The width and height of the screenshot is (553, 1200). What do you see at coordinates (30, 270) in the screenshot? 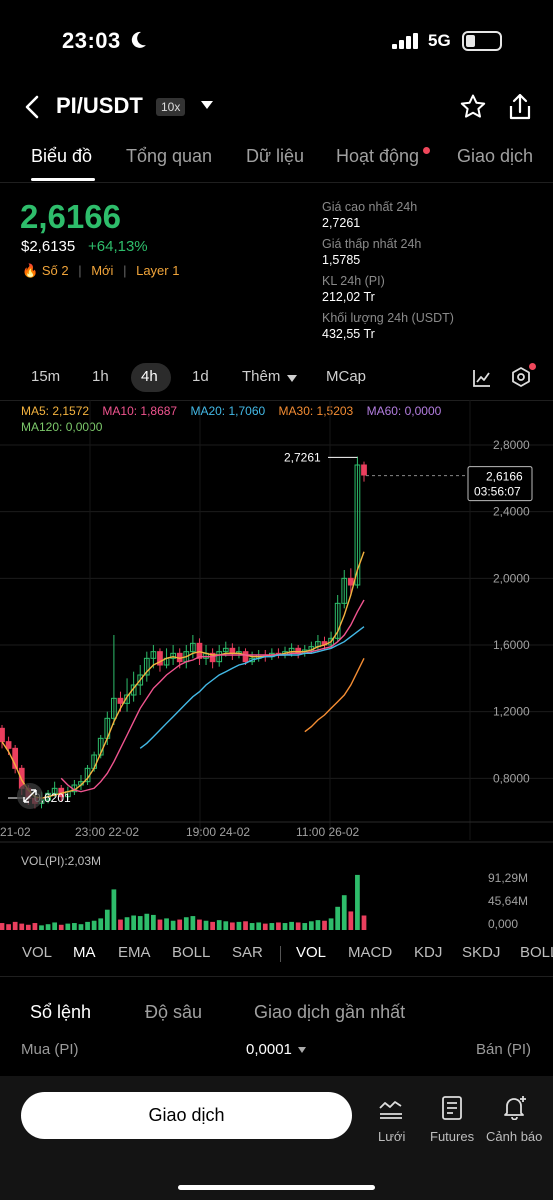
I see `fire-icon: 🔥` at bounding box center [30, 270].